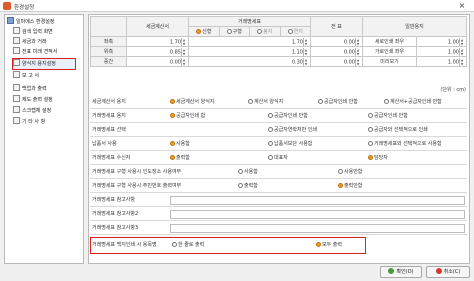 This screenshot has width=474, height=281. Describe the element at coordinates (278, 186) in the screenshot. I see `setting-row-id-number: 거래명세표 구형 사용시 주민번호 출력여부 출력함 출력안함` at that location.